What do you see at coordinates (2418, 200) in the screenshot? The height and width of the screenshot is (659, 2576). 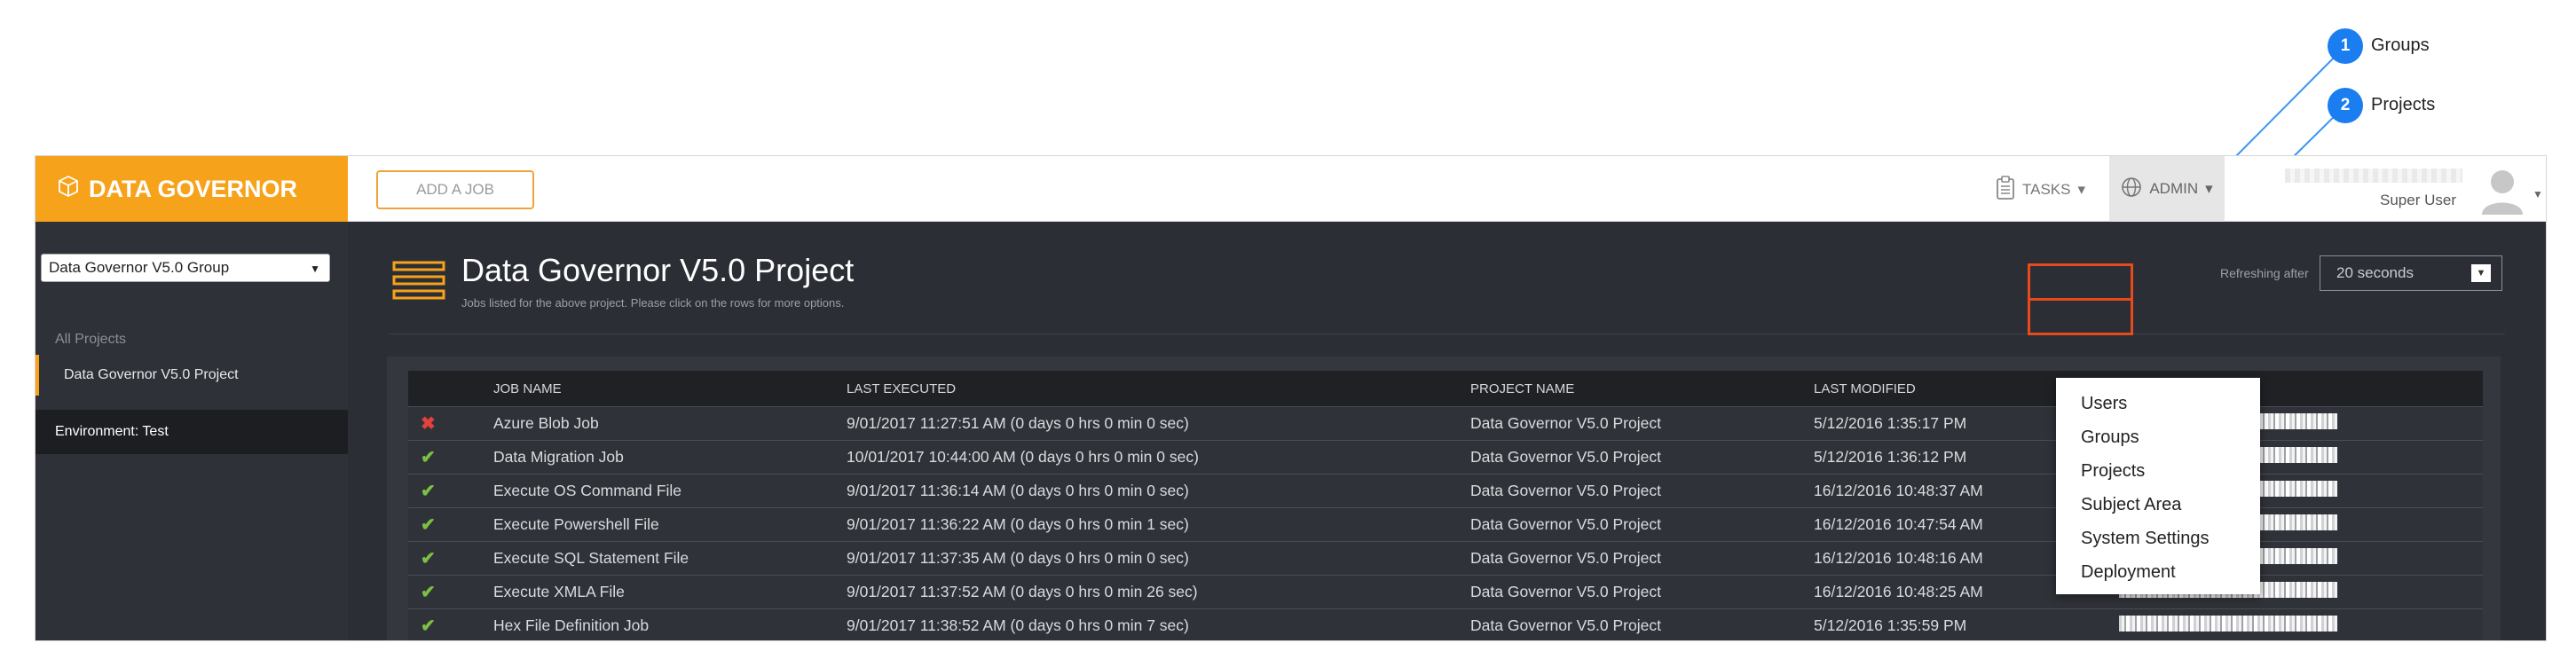 I see `user-role: Super User` at bounding box center [2418, 200].